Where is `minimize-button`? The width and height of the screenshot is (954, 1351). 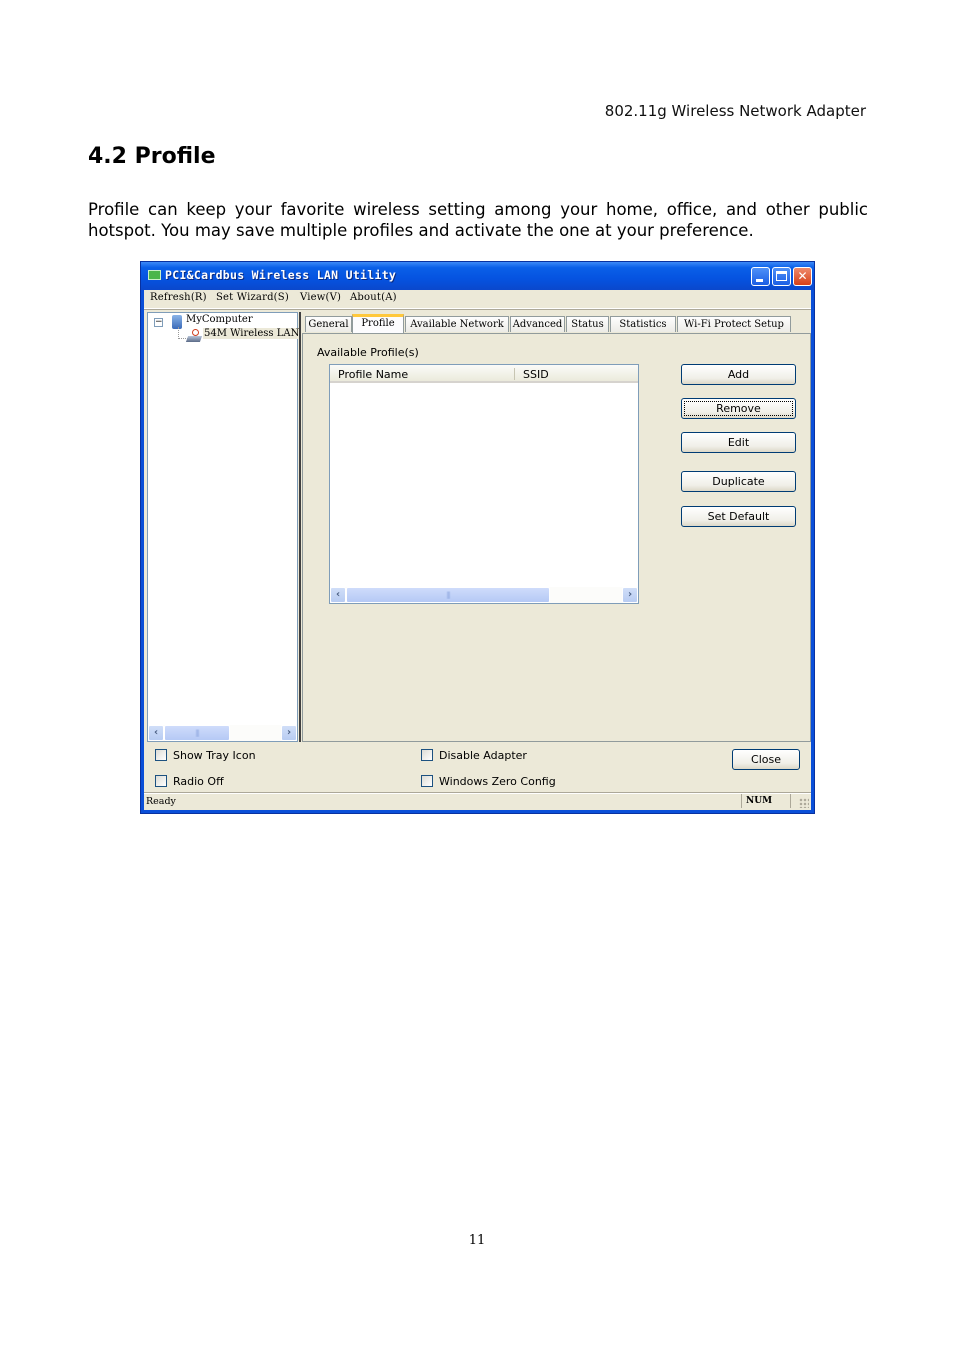 minimize-button is located at coordinates (760, 276).